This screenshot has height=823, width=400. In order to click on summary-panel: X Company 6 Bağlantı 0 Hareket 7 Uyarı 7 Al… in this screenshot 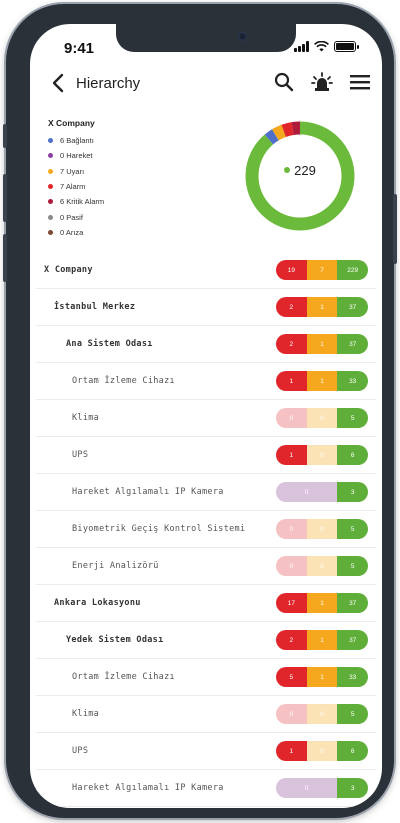, I will do `click(206, 178)`.